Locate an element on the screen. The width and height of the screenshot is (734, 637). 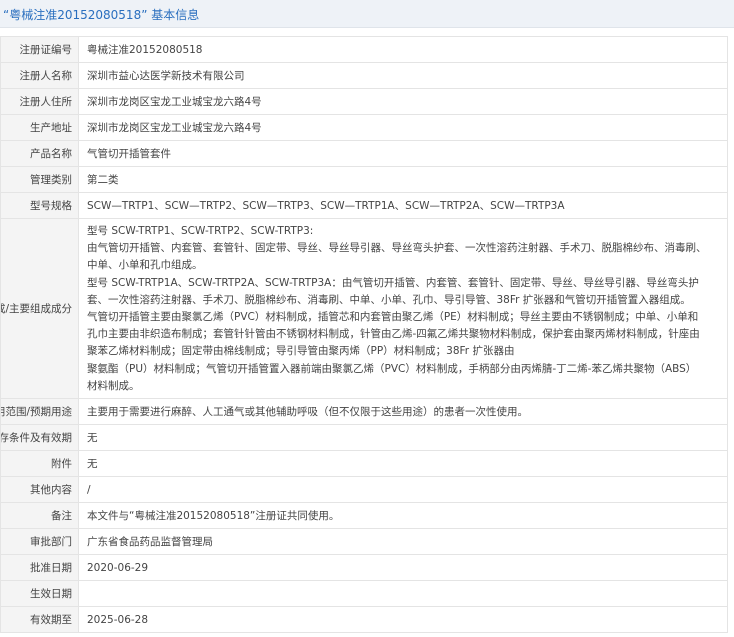
row-label: 产品储存条件及有效期 is located at coordinates (39, 437).